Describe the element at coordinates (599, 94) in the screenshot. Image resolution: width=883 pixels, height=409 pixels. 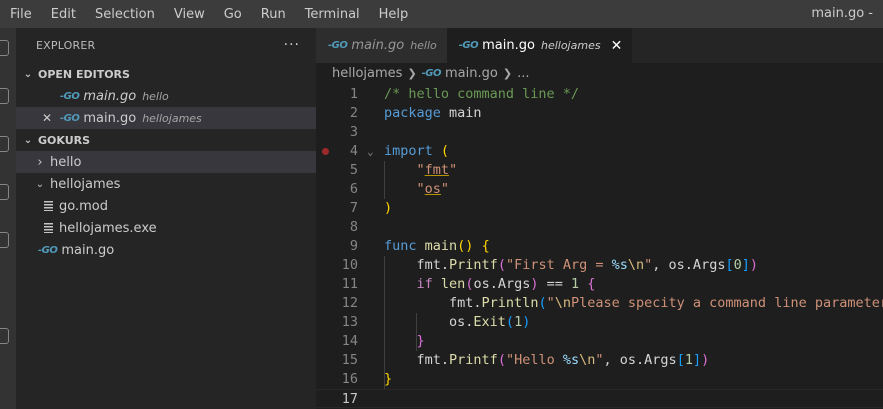
I see `code-line: 1 /* hello command line */` at that location.